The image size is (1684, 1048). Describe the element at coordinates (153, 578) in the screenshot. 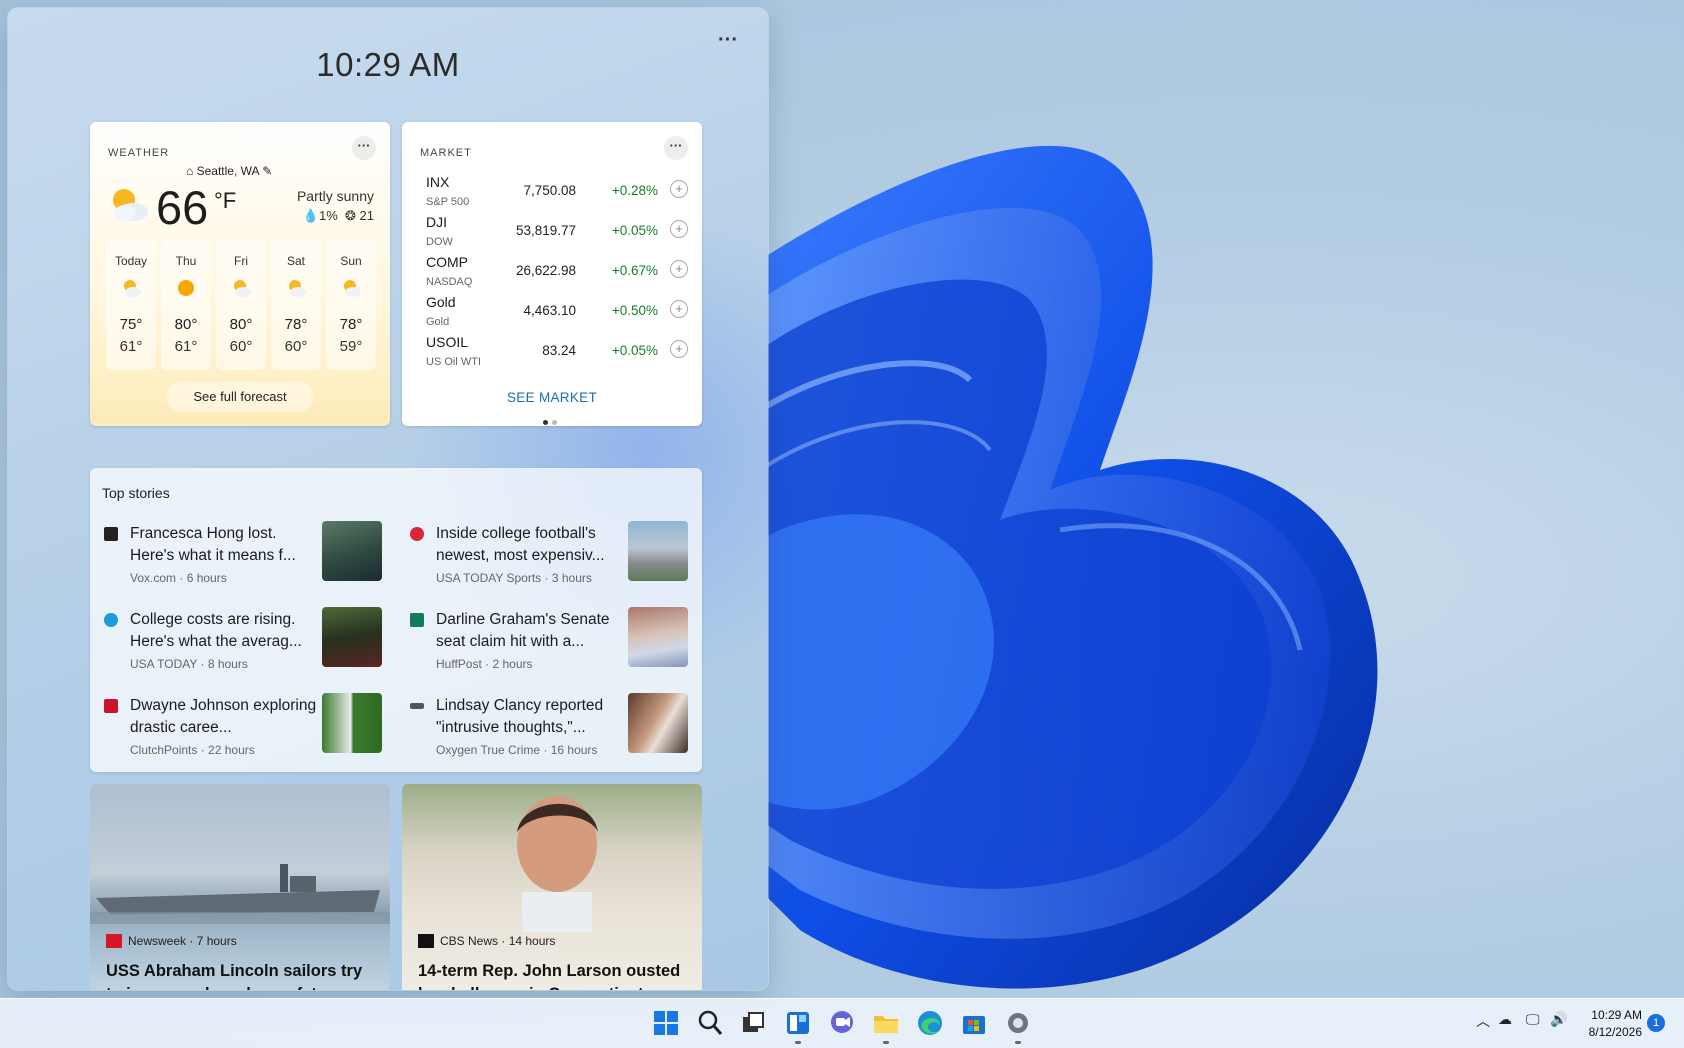

I see `story-source: Vox.com` at that location.